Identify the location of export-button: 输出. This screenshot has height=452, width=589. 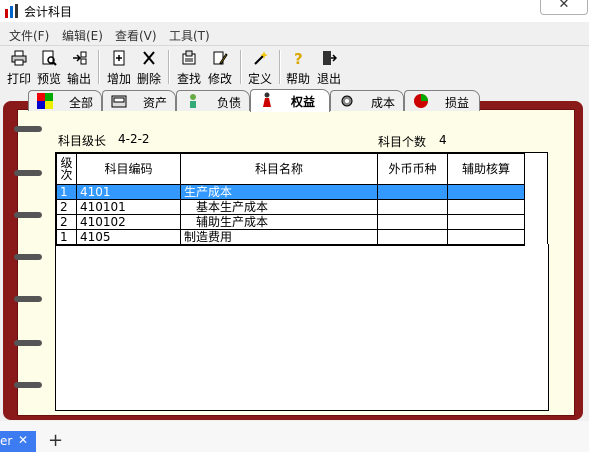
(79, 67).